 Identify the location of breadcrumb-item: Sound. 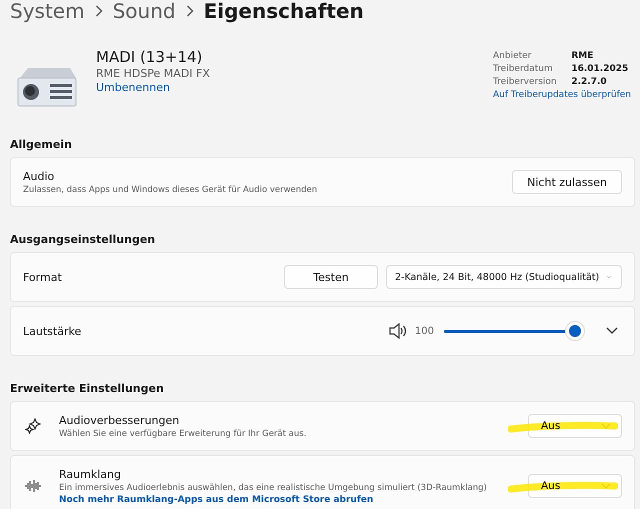
(144, 11).